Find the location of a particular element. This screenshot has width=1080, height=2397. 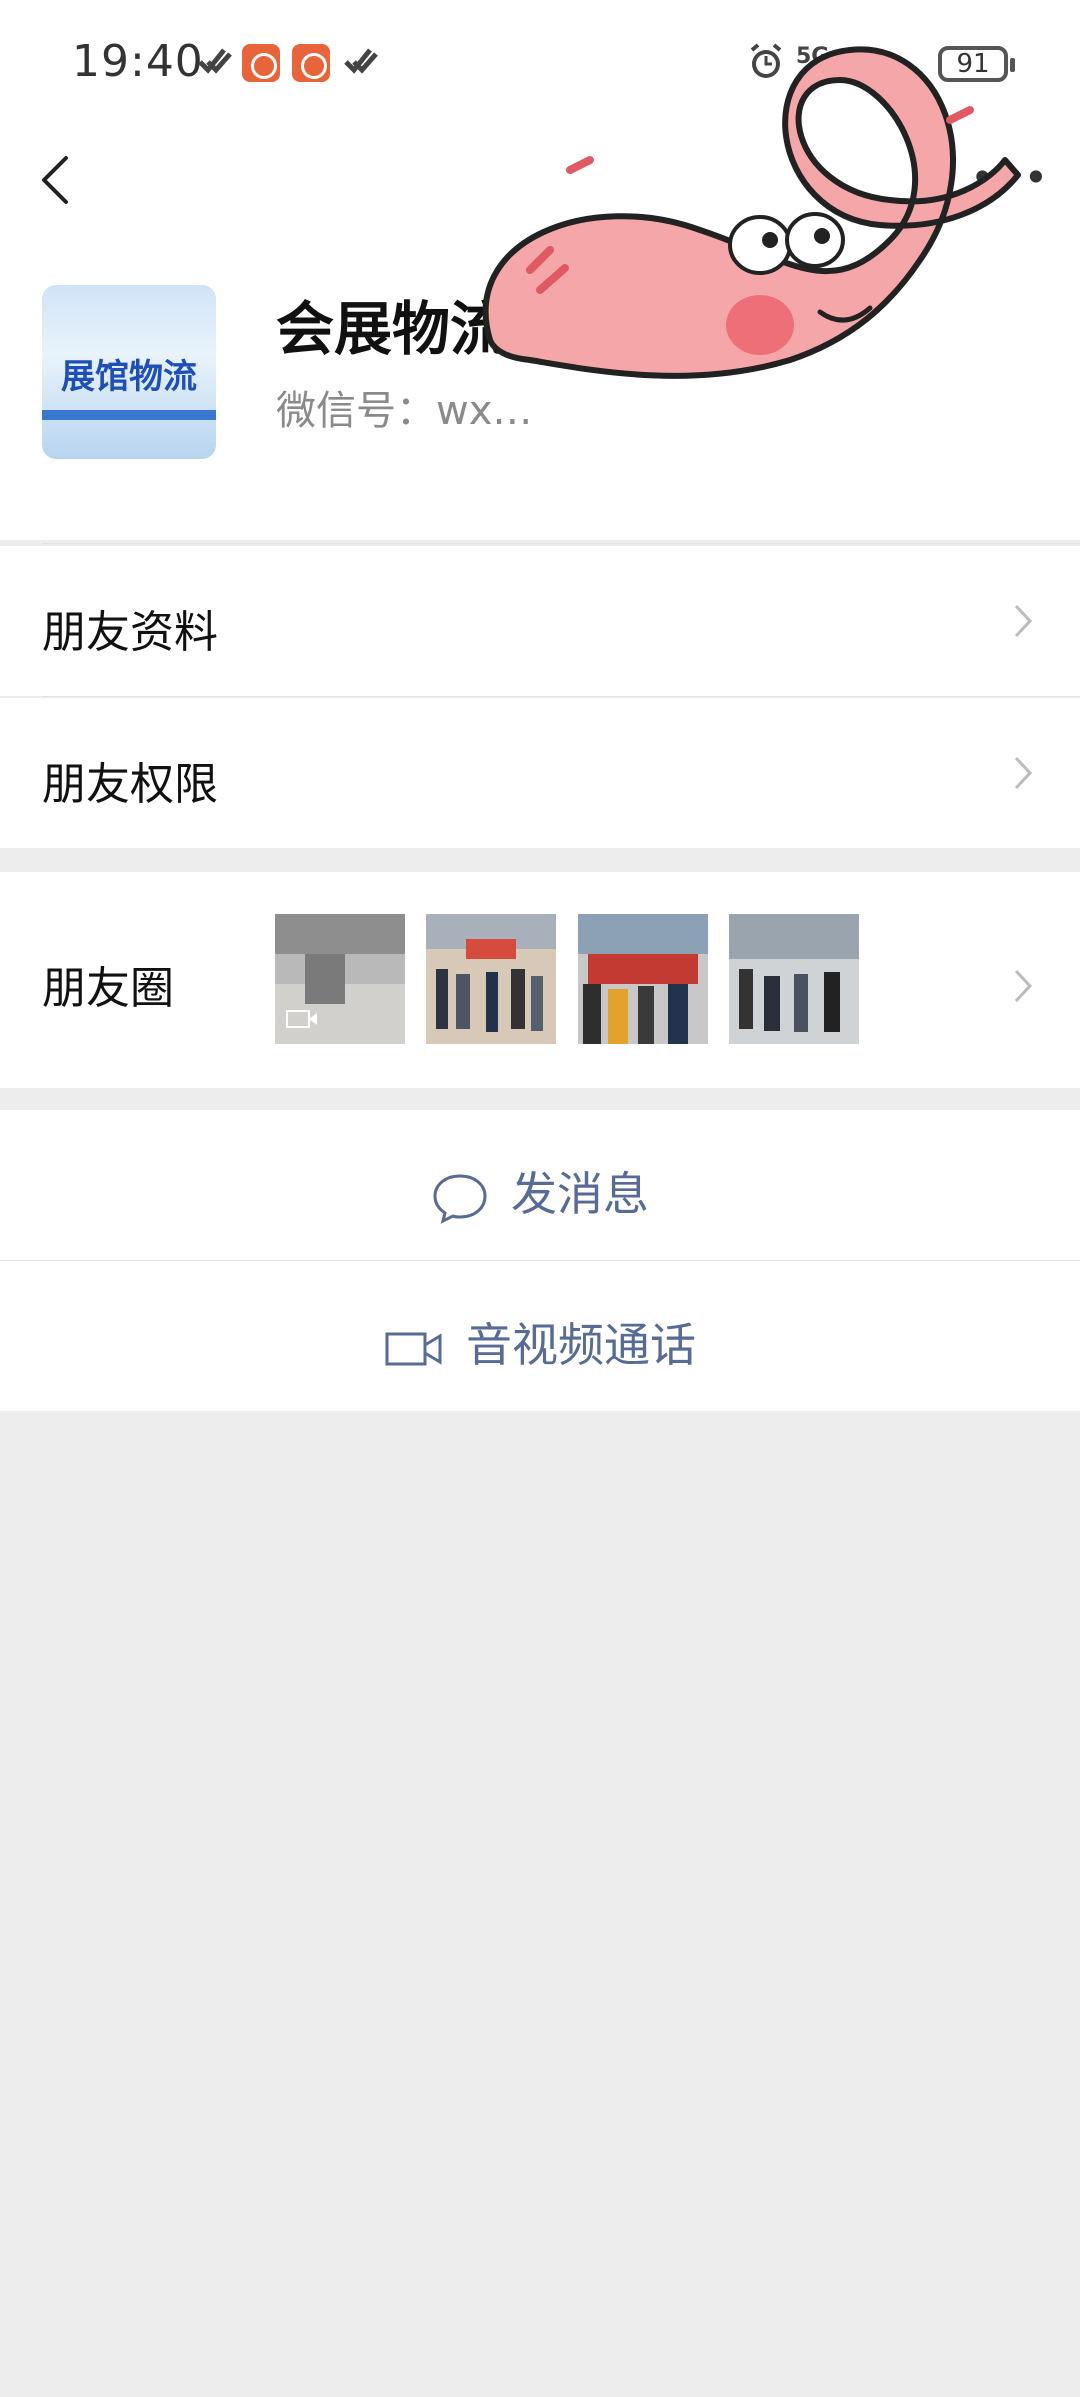

moments-label: 朋友圈 is located at coordinates (108, 988).